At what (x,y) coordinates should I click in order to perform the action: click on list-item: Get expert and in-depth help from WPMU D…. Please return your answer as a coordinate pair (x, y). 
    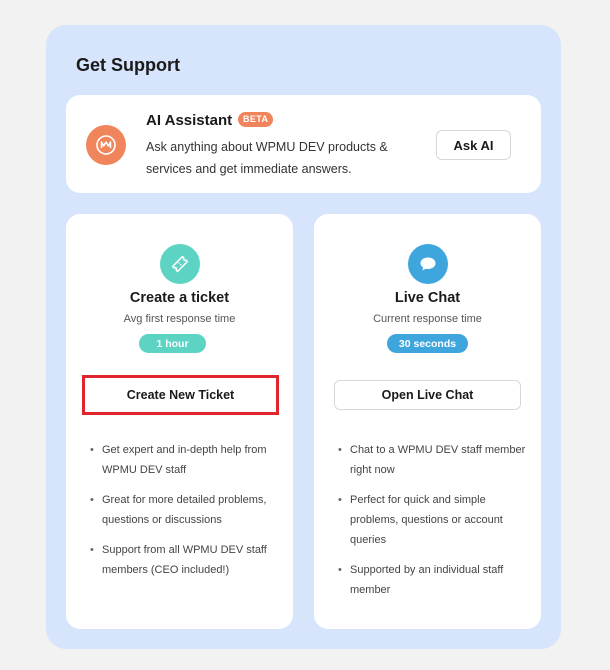
    Looking at the image, I should click on (185, 460).